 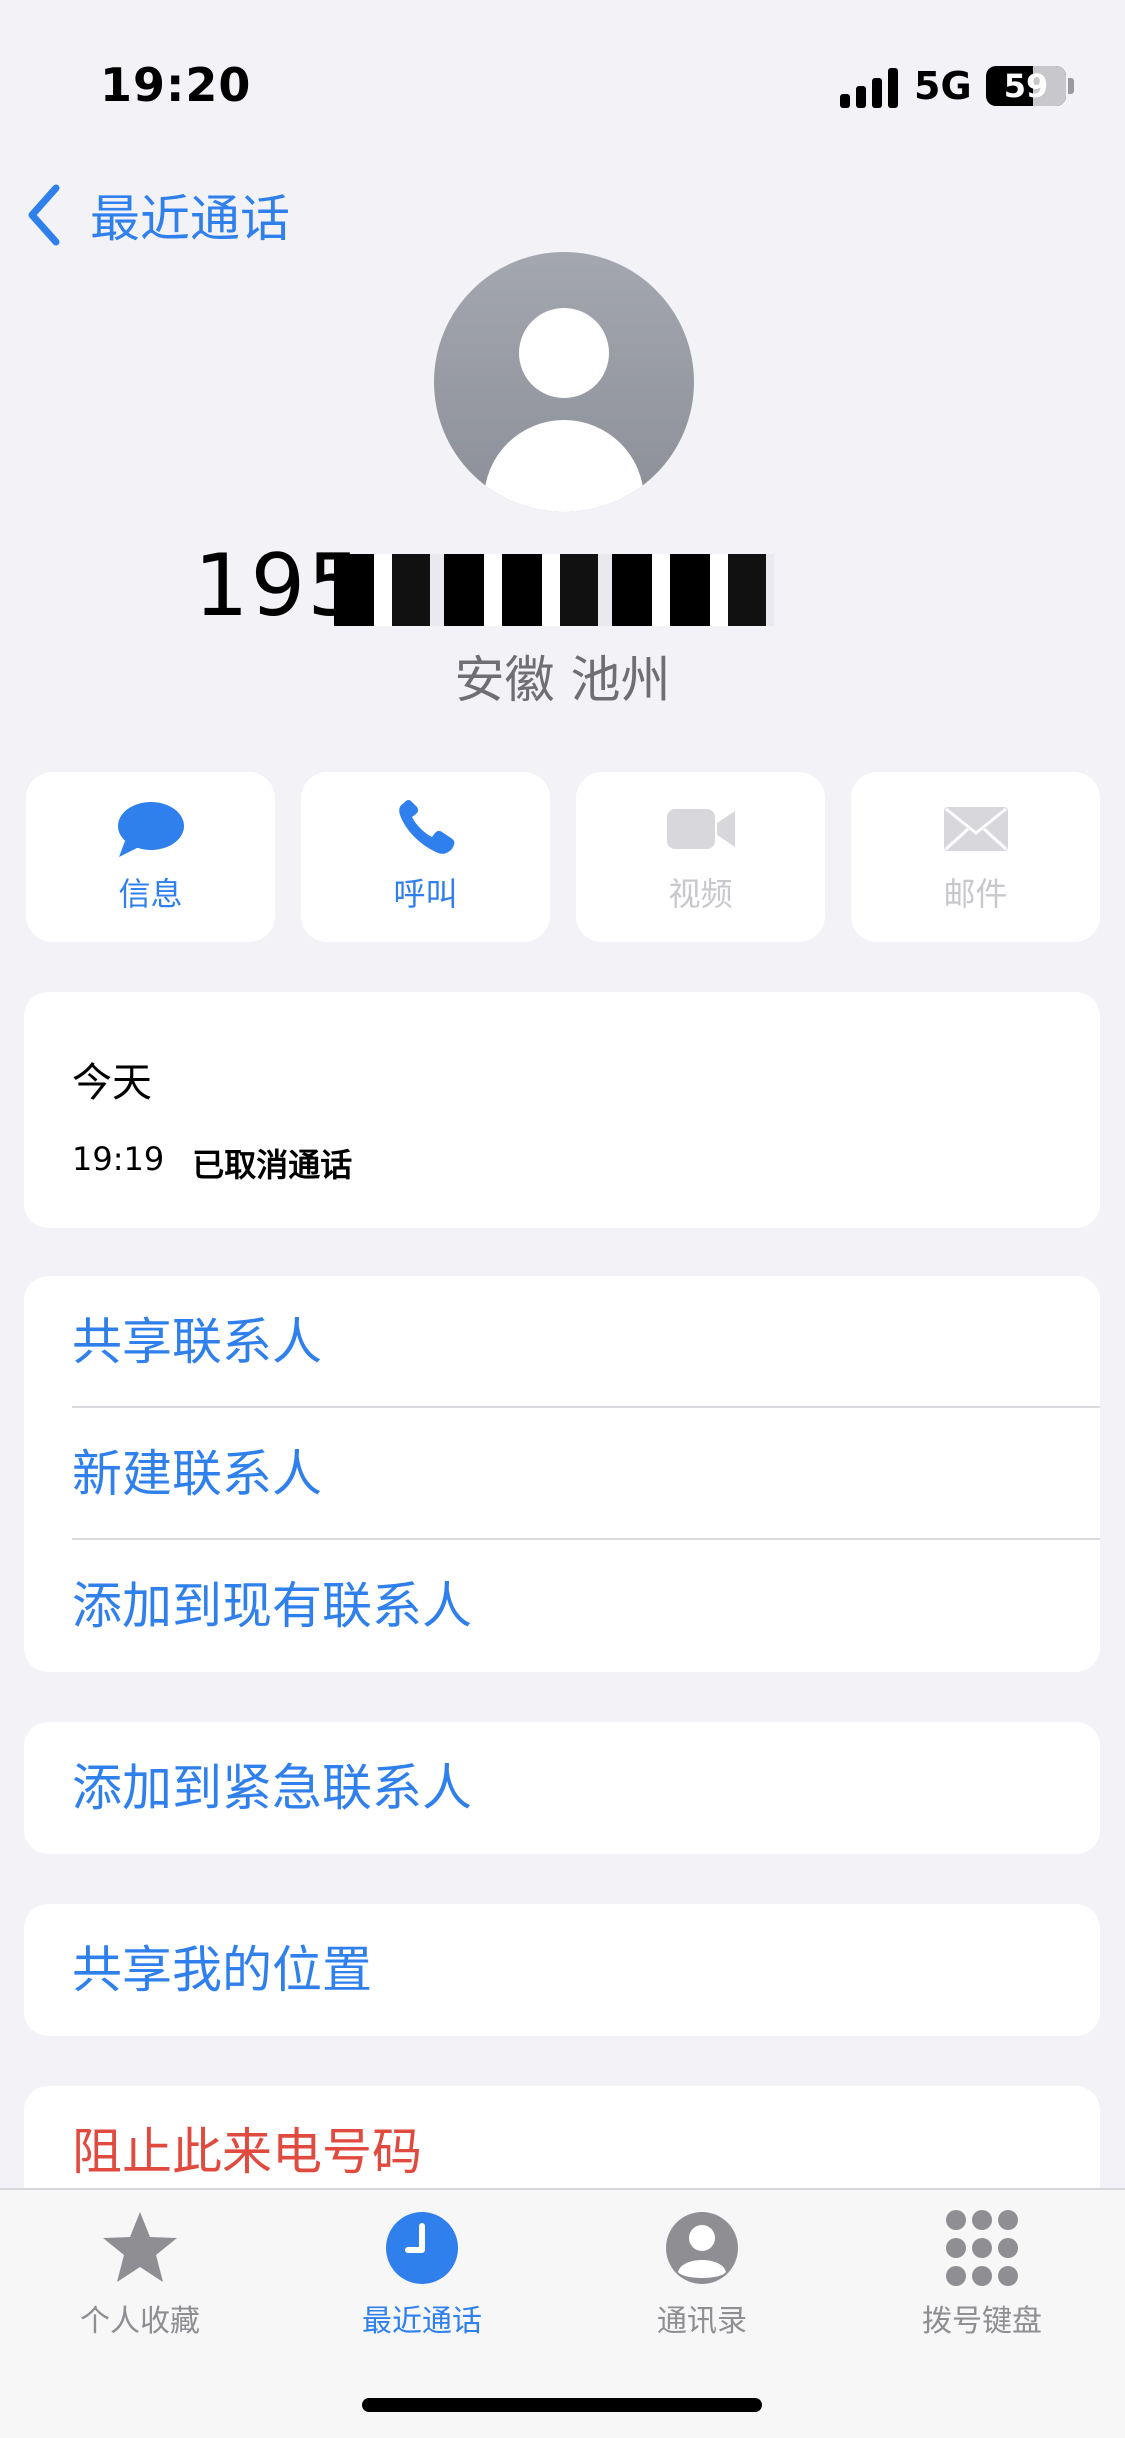 I want to click on chevron-left-icon, so click(x=44, y=215).